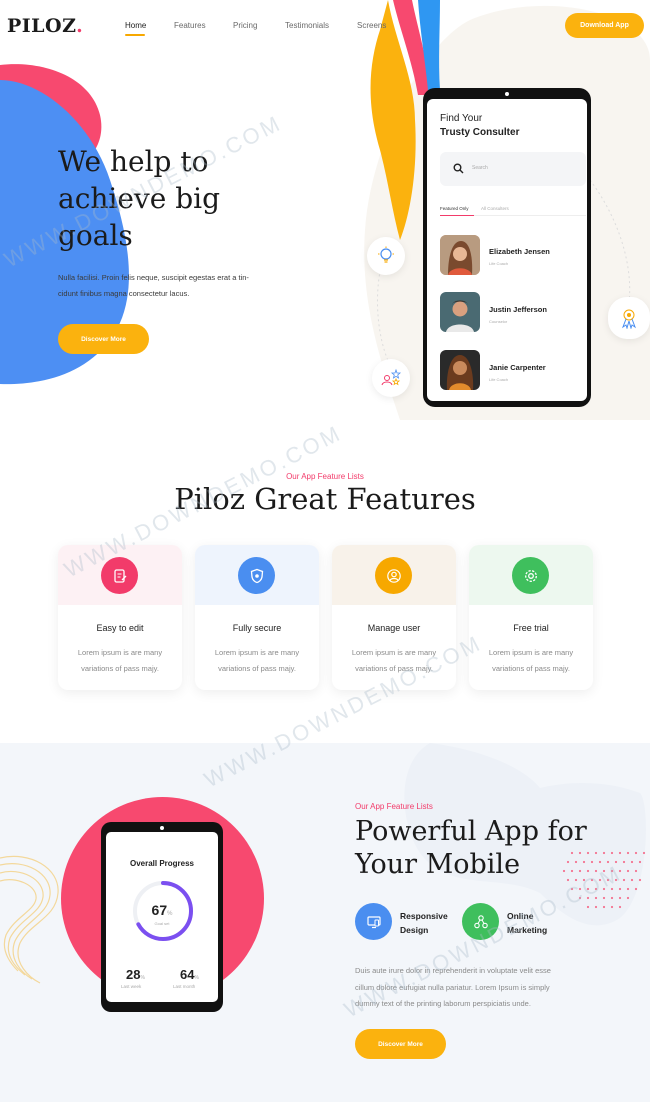 The width and height of the screenshot is (650, 1102). What do you see at coordinates (170, 914) in the screenshot?
I see `progress-unit: %` at bounding box center [170, 914].